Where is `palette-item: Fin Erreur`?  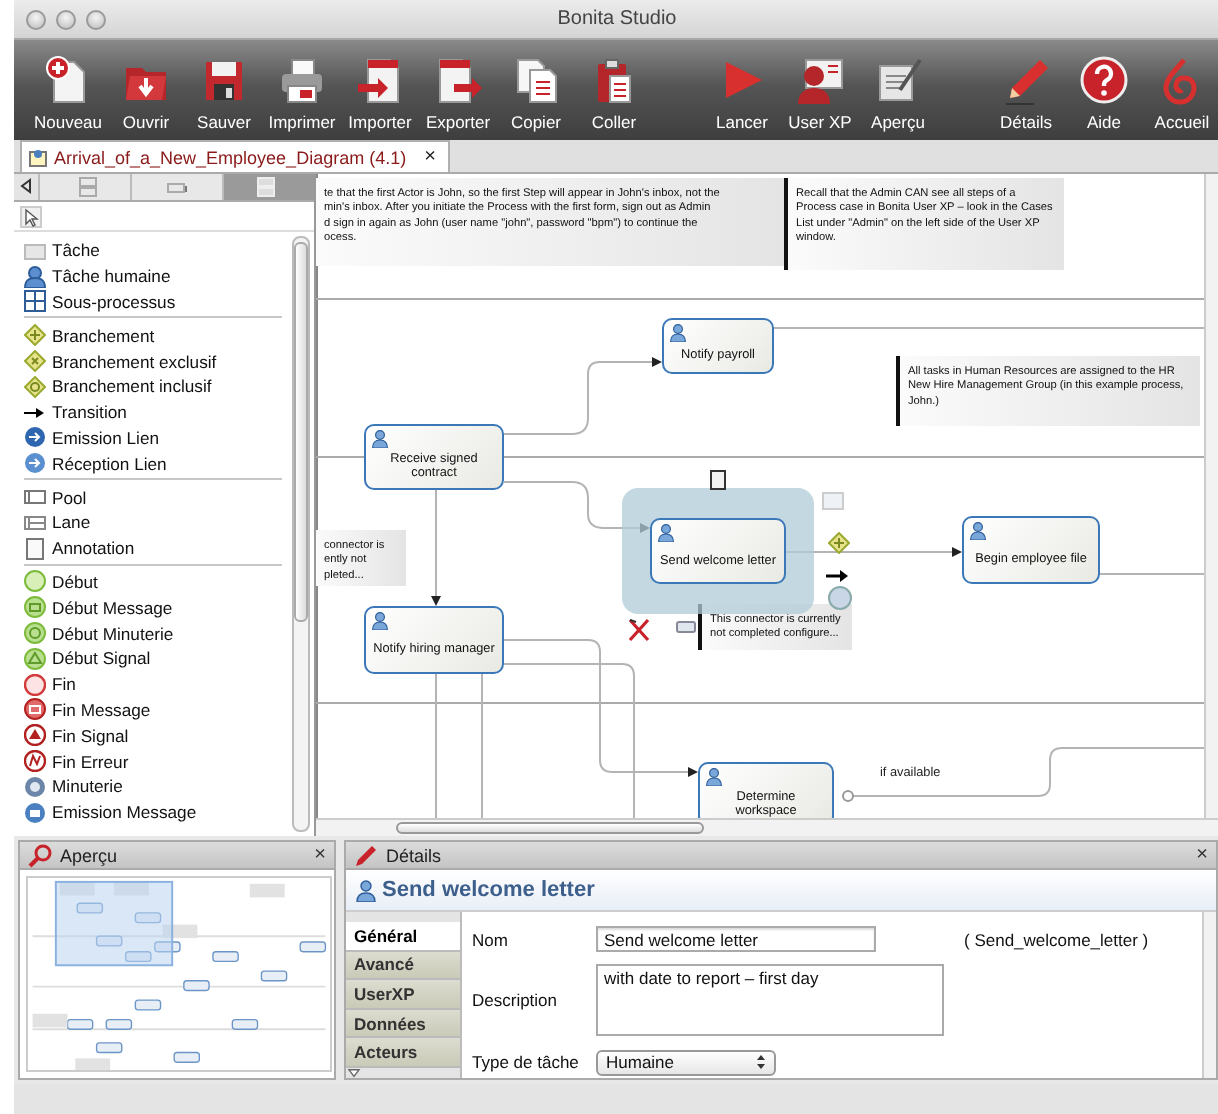
palette-item: Fin Erreur is located at coordinates (90, 761).